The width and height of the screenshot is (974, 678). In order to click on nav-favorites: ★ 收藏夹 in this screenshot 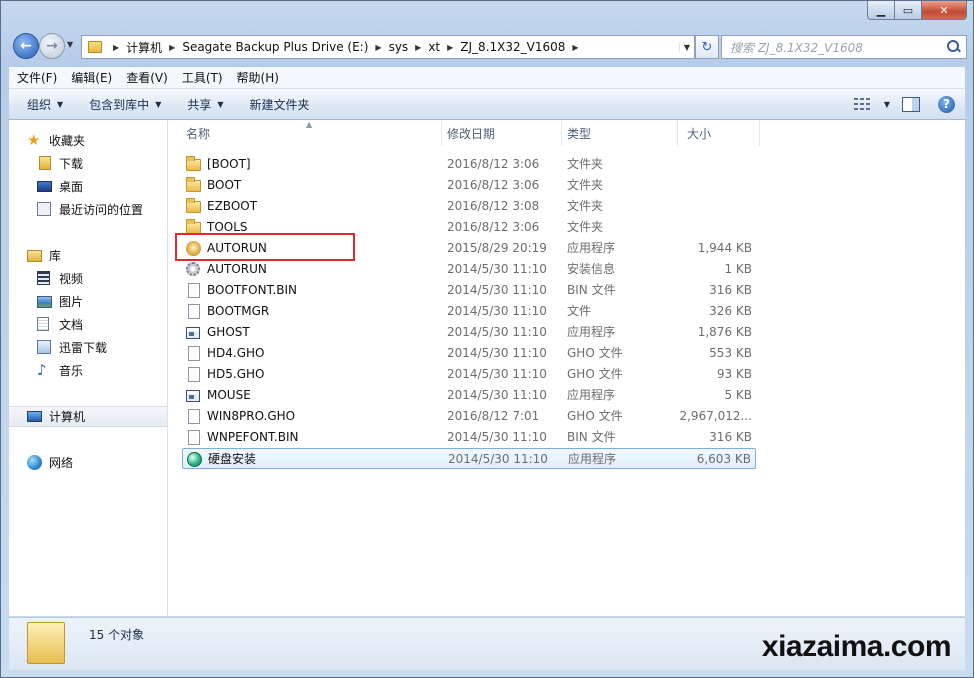, I will do `click(106, 140)`.